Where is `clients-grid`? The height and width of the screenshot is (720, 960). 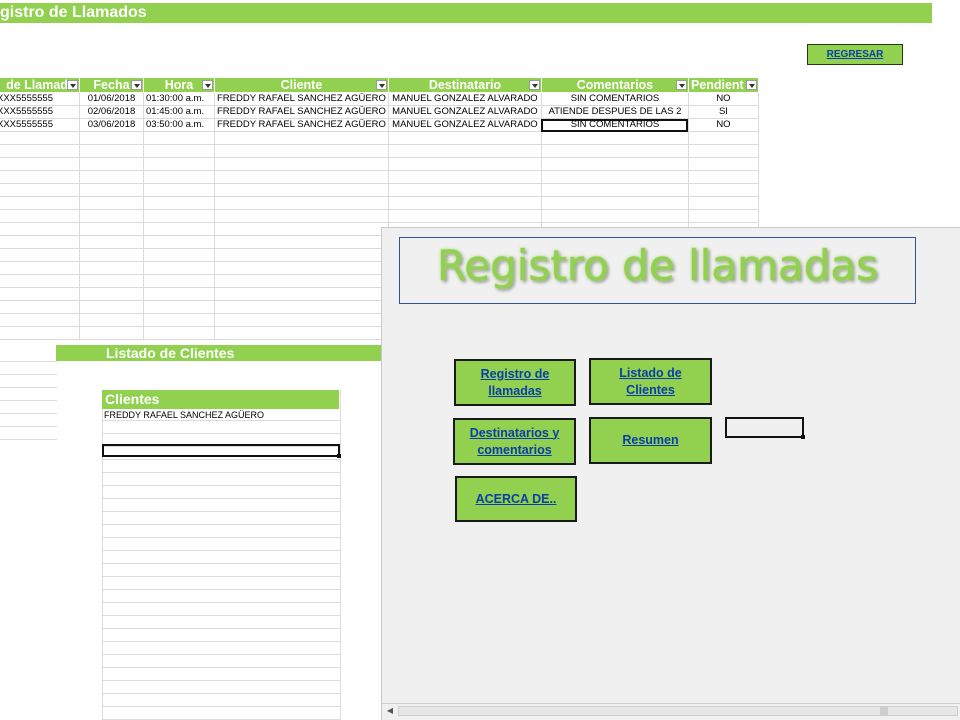 clients-grid is located at coordinates (221, 555).